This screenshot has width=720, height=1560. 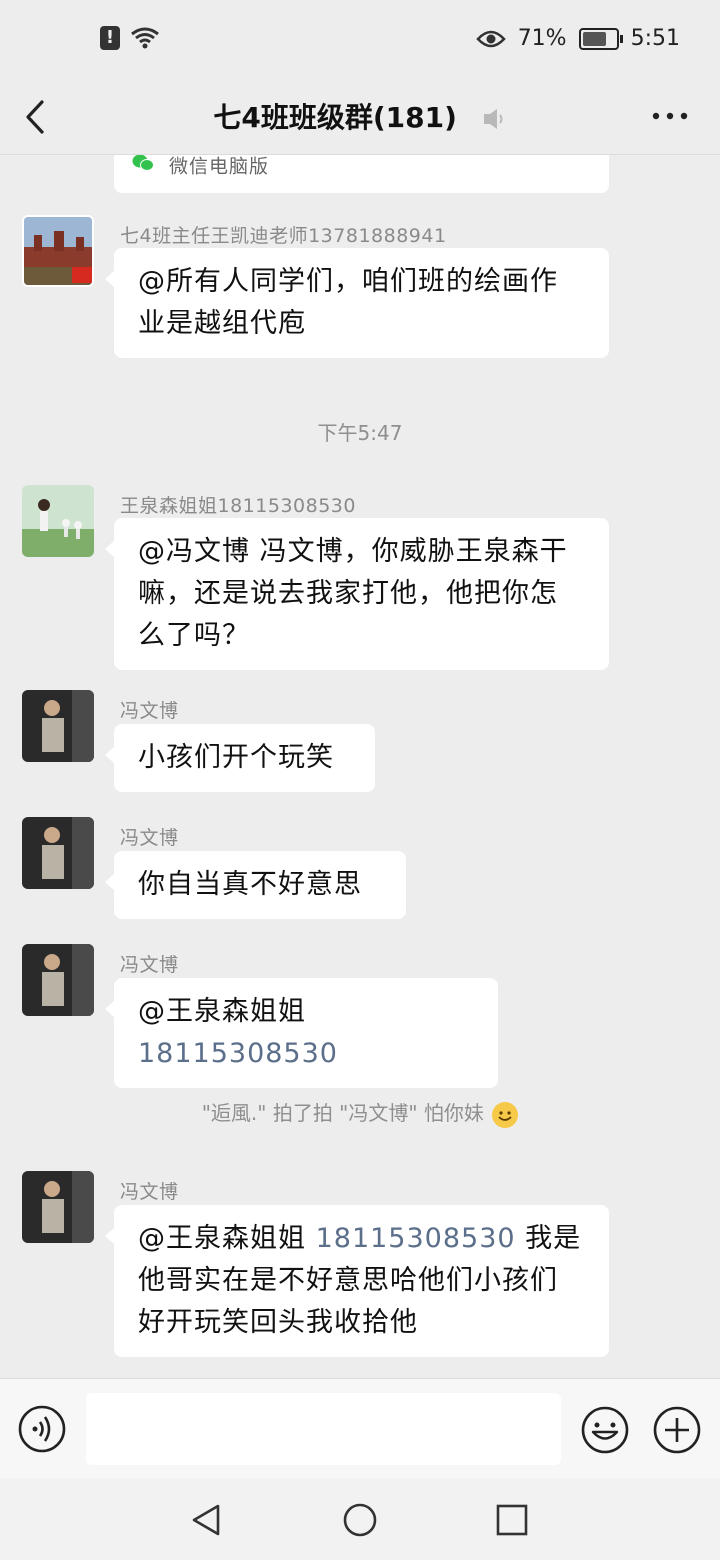 I want to click on status-left: !, so click(x=130, y=38).